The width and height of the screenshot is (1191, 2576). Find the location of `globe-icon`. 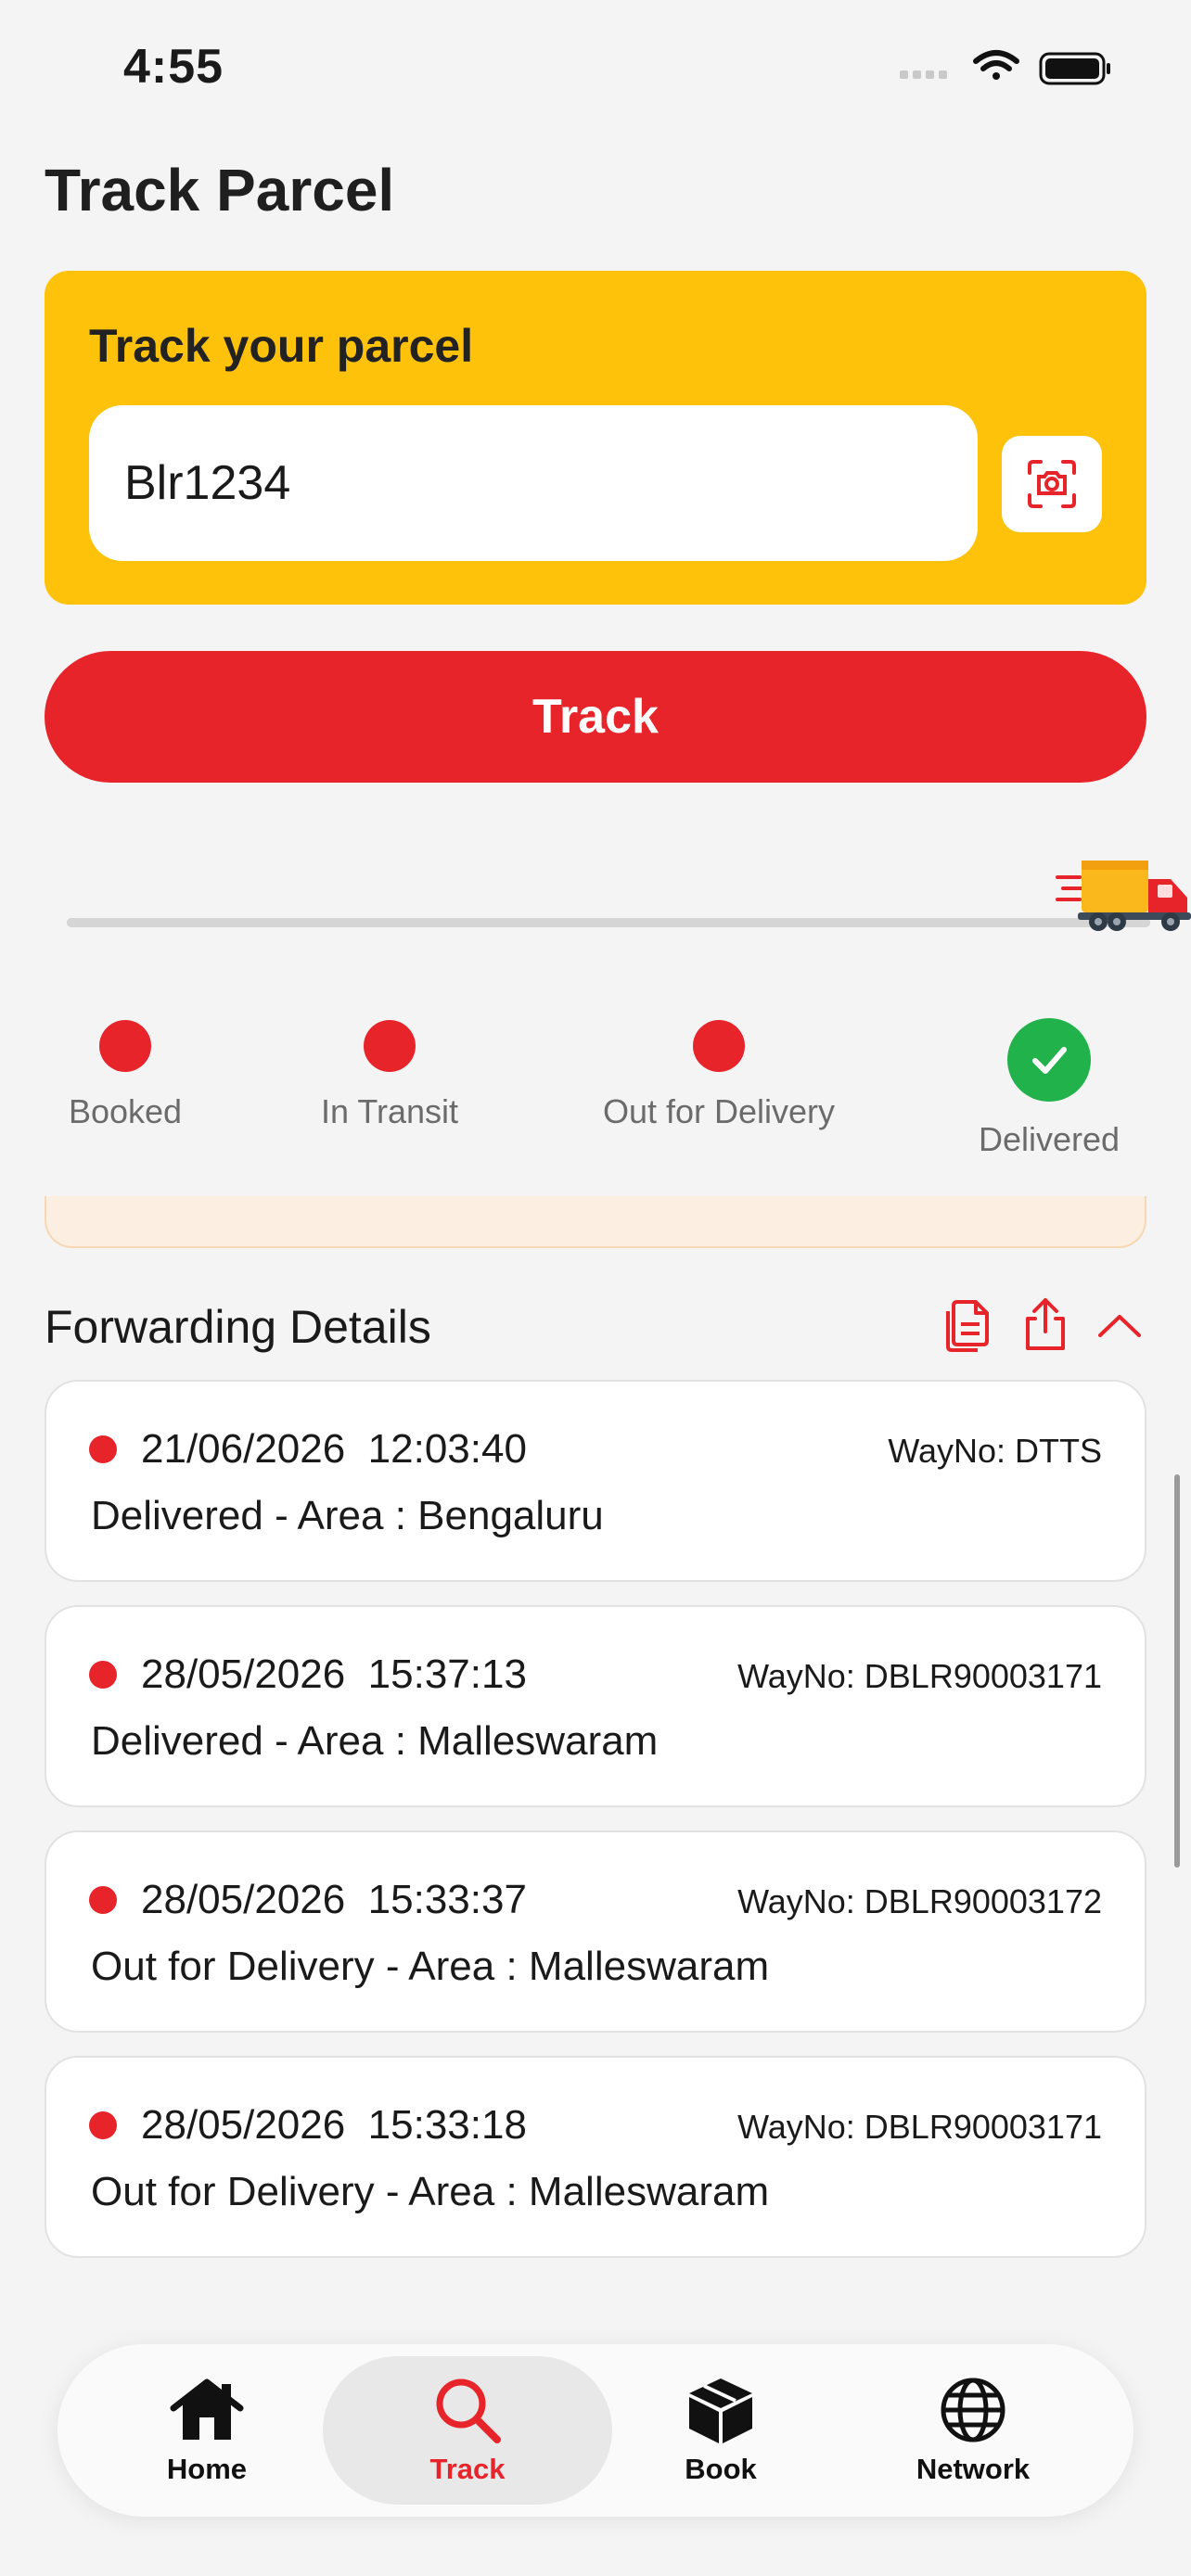

globe-icon is located at coordinates (973, 2410).